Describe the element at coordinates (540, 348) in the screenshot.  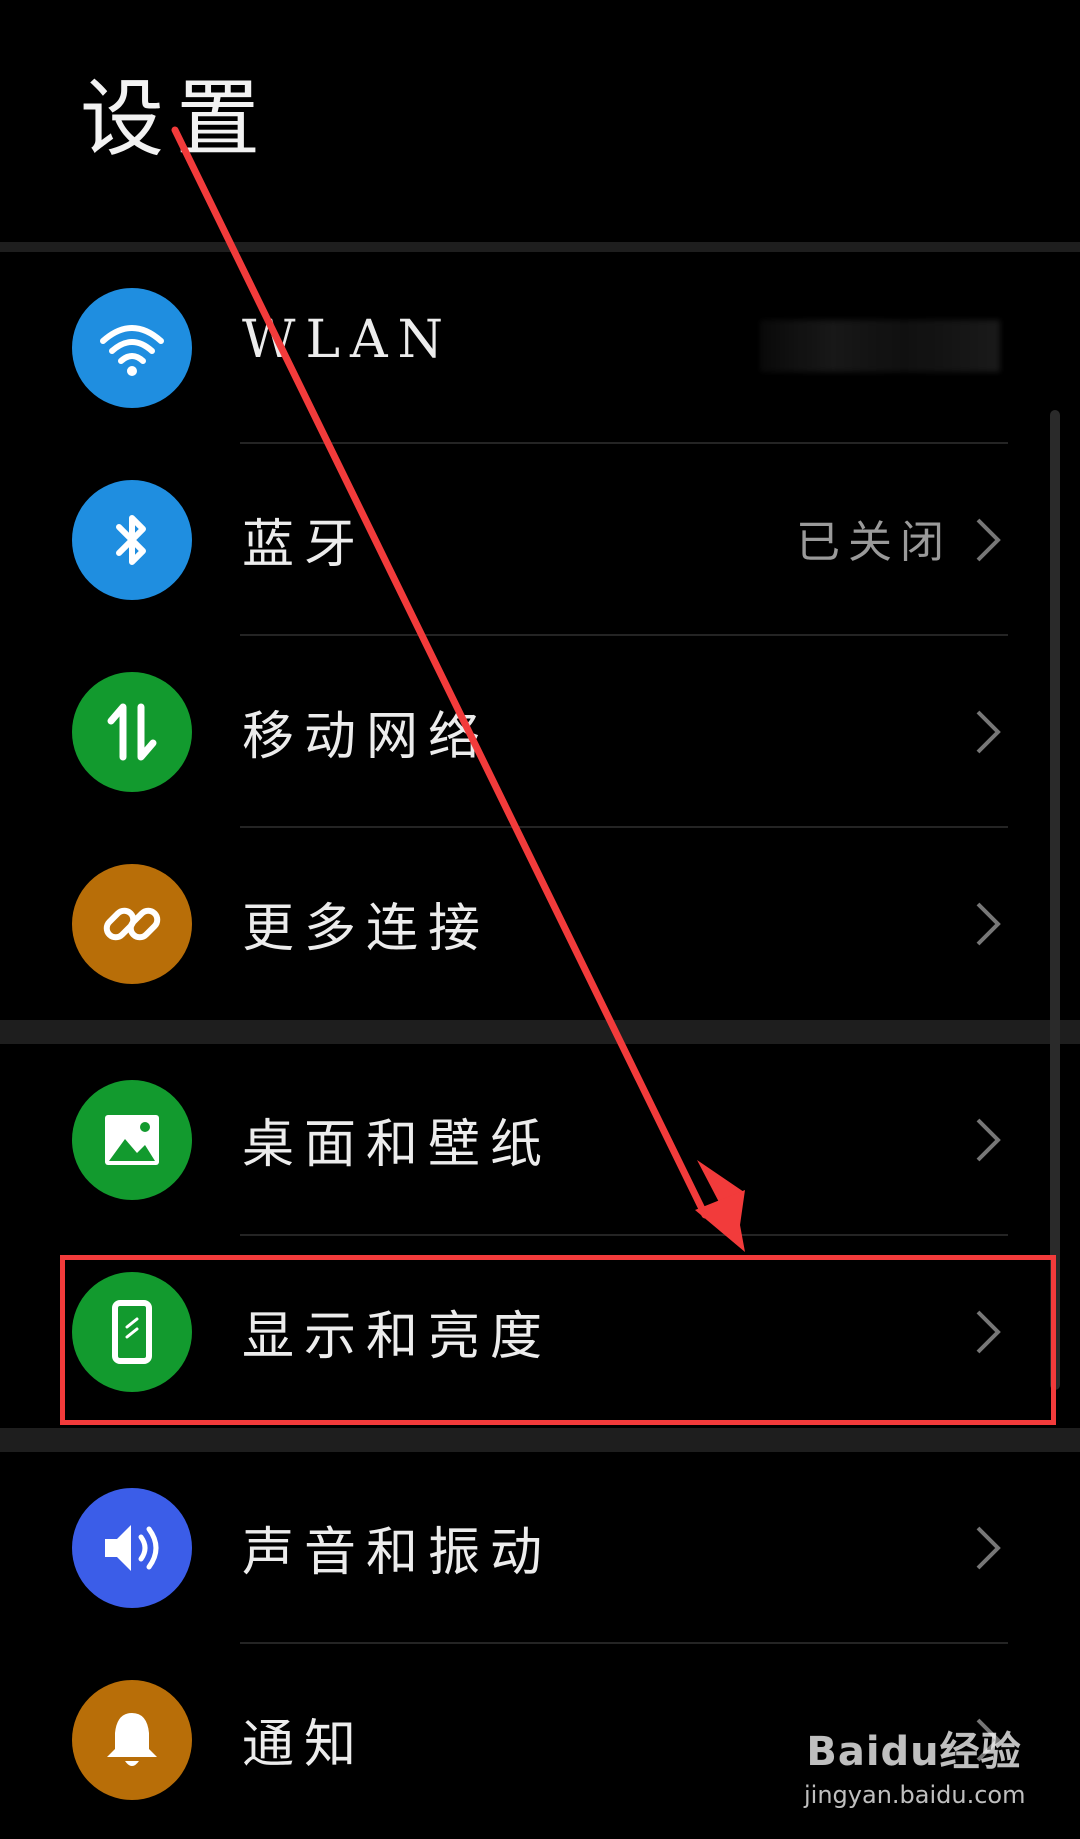
I see `settings-item-wlan: WLAN` at that location.